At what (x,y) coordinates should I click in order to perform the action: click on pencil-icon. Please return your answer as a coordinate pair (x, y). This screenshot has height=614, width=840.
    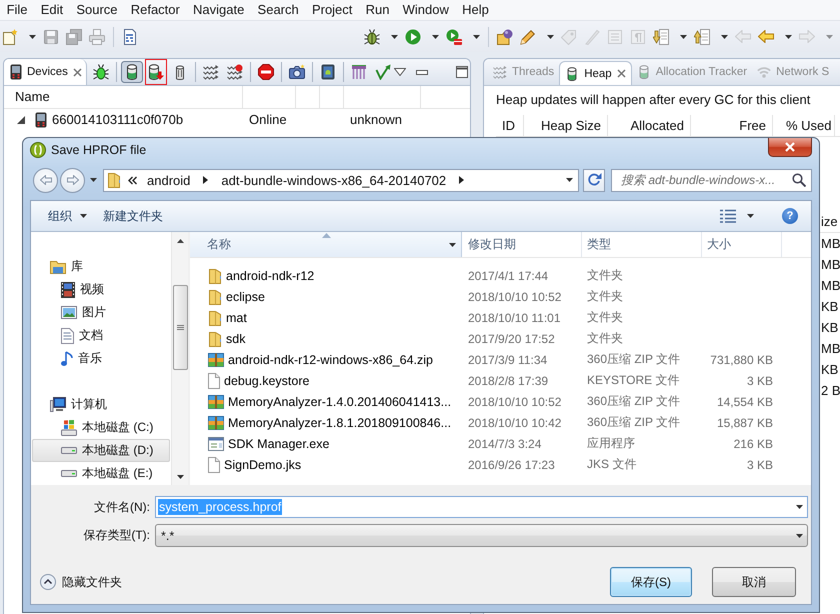
    Looking at the image, I should click on (528, 36).